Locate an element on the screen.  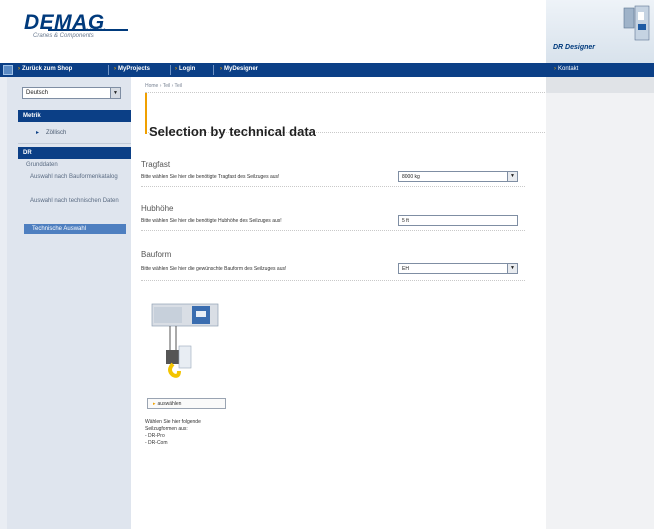
design-select: EH ▼ is located at coordinates (458, 268).